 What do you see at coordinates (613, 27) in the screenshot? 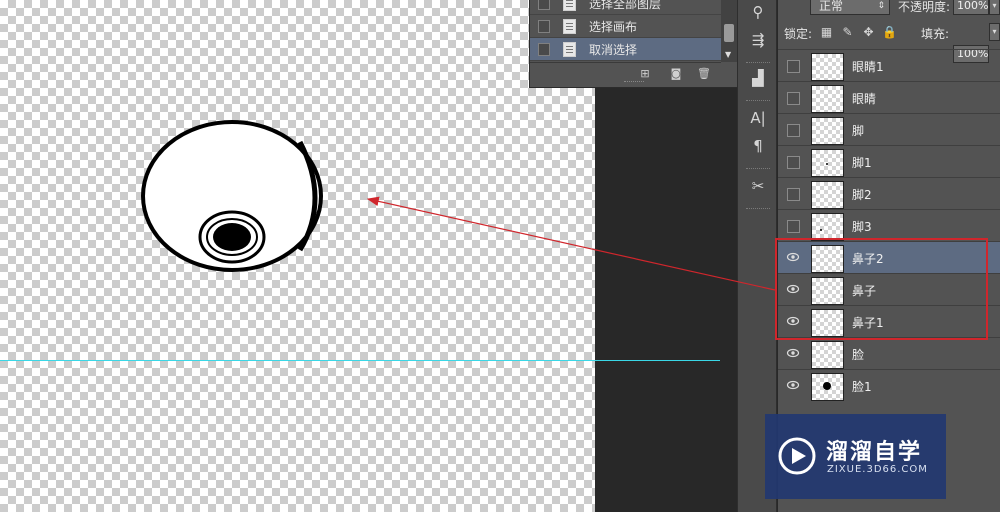
I see `history-item-label: 选择画布` at bounding box center [613, 27].